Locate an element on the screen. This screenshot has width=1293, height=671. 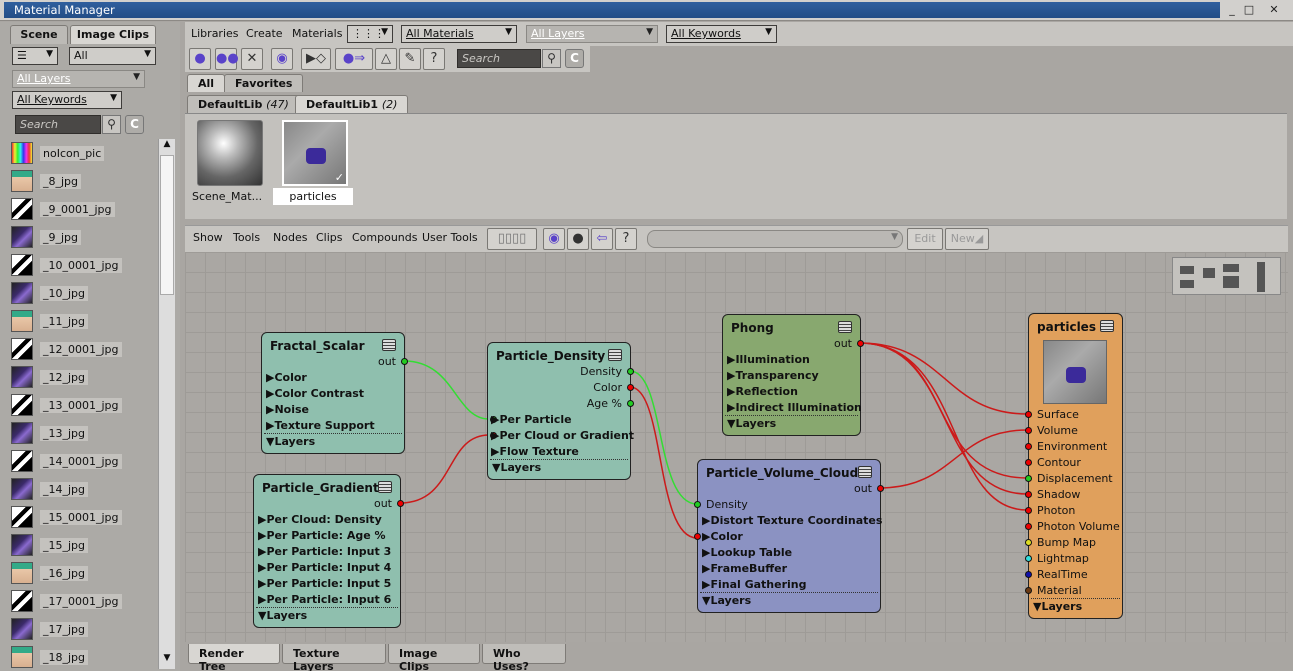
param-distort-texture-coordinates: ▶Distort Texture Coordinates is located at coordinates (792, 520).